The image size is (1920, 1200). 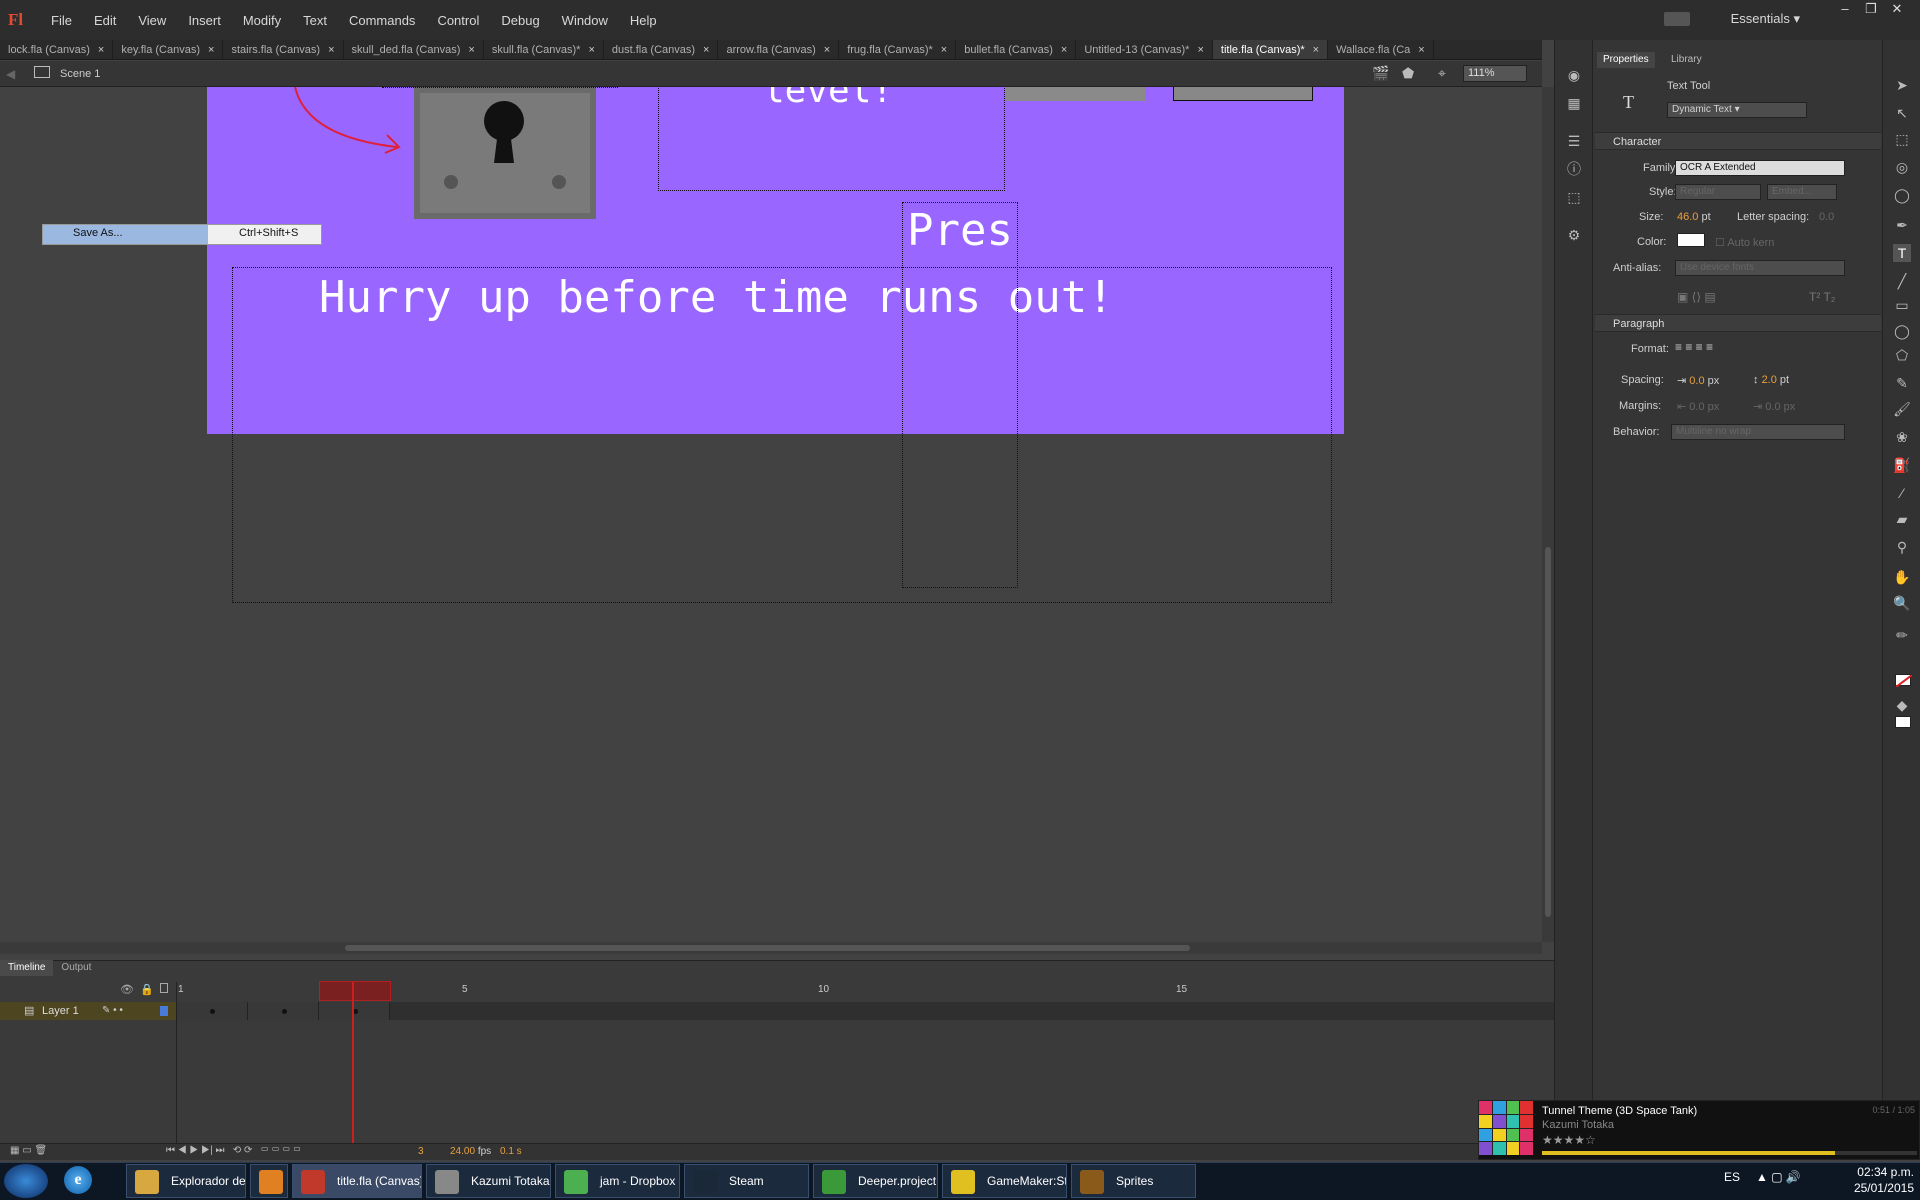 What do you see at coordinates (1822, 297) in the screenshot?
I see `superscript-subscript-icons: T² T₂` at bounding box center [1822, 297].